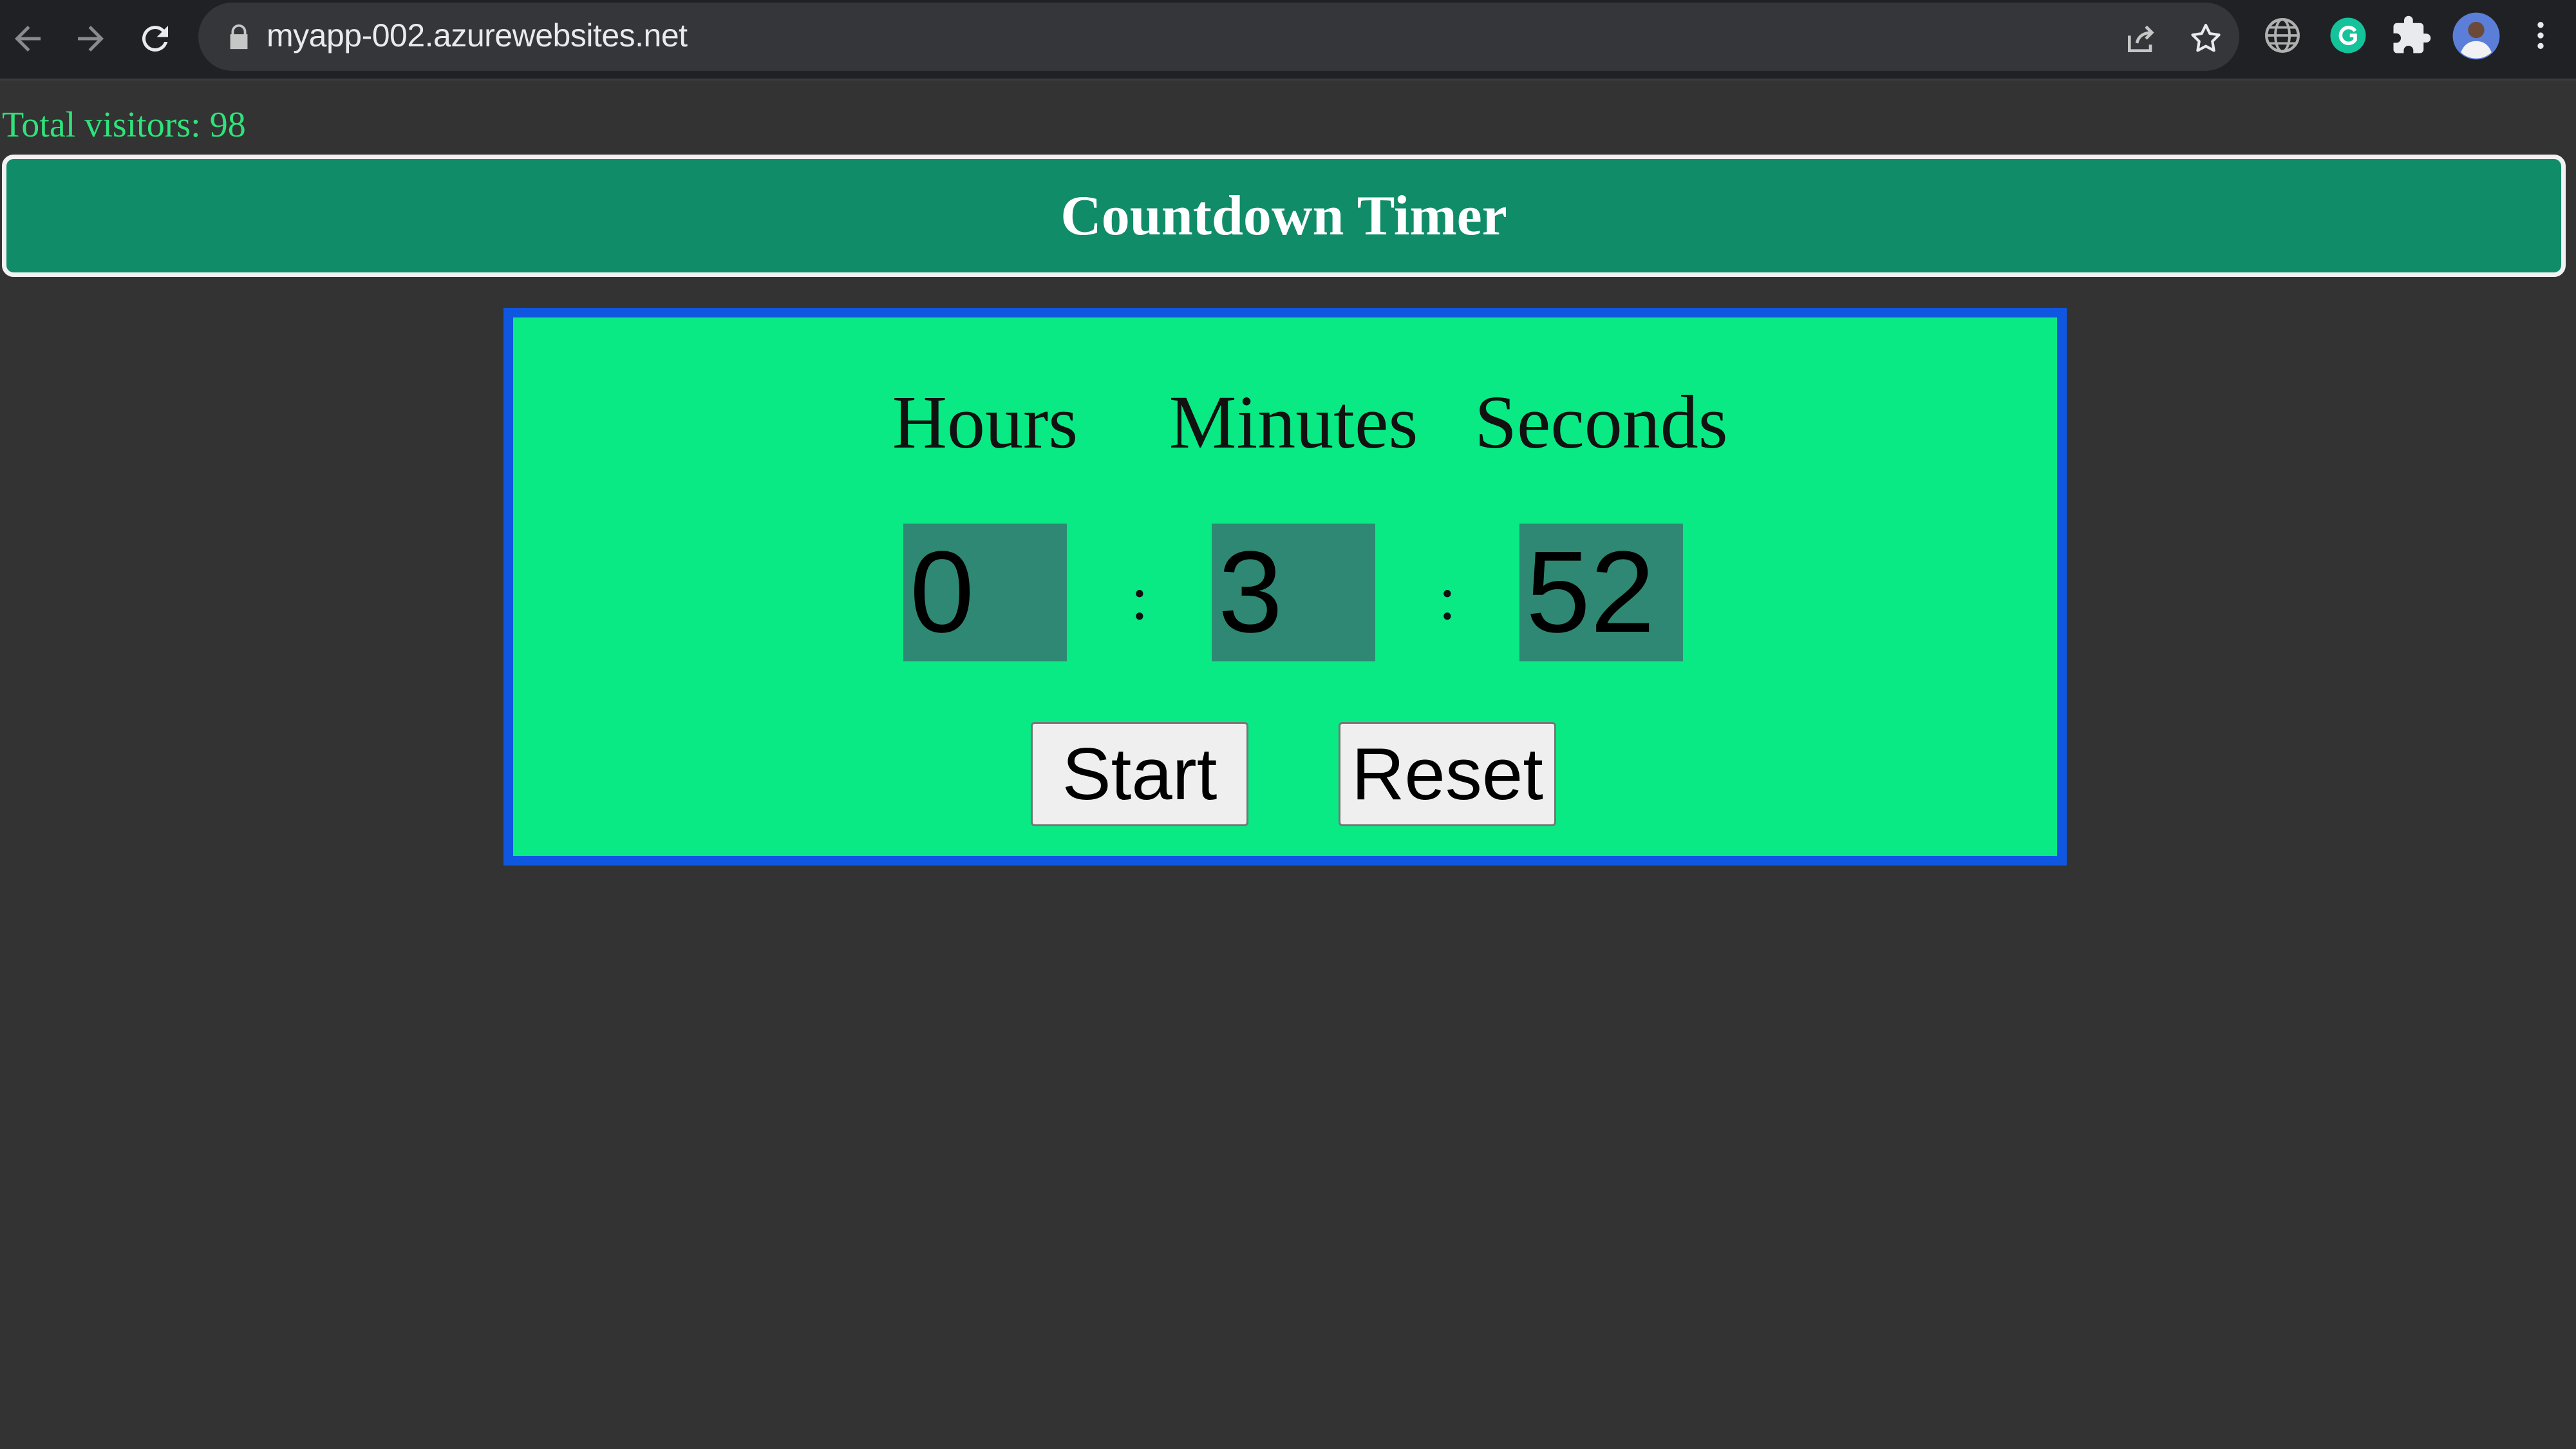 The image size is (2576, 1449). What do you see at coordinates (1447, 774) in the screenshot?
I see `reset-button: Reset` at bounding box center [1447, 774].